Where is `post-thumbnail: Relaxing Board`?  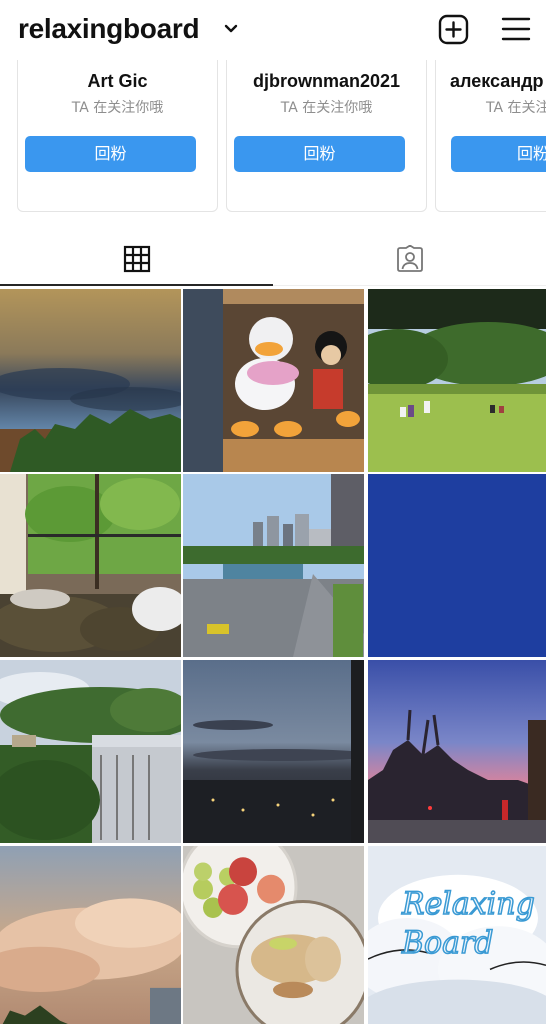
post-thumbnail: Relaxing Board is located at coordinates (457, 935).